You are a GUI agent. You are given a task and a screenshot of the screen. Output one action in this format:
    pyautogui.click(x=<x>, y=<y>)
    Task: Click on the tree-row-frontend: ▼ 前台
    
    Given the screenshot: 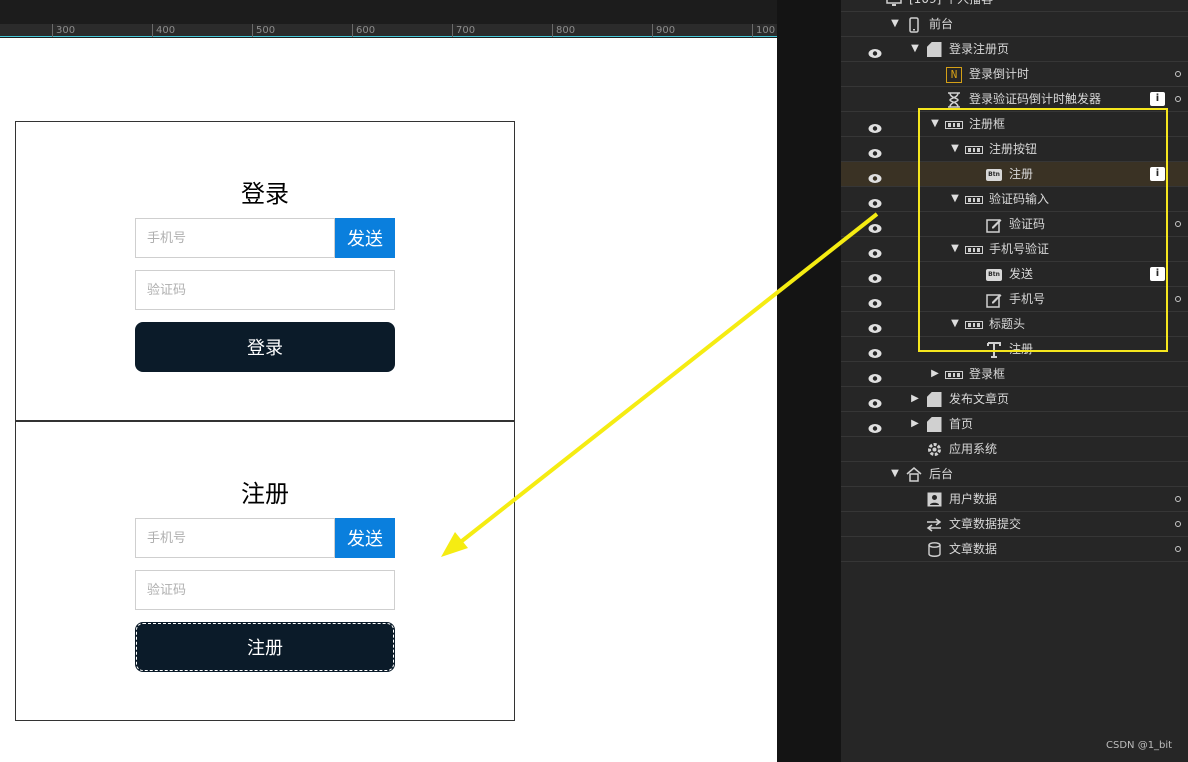 What is the action you would take?
    pyautogui.click(x=1014, y=24)
    